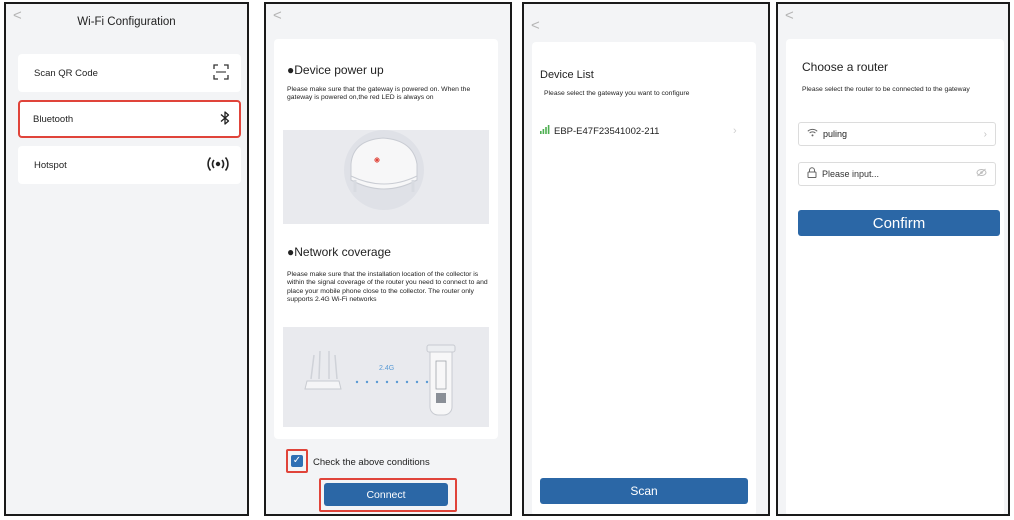  Describe the element at coordinates (835, 134) in the screenshot. I see `ssid-value: puling` at that location.